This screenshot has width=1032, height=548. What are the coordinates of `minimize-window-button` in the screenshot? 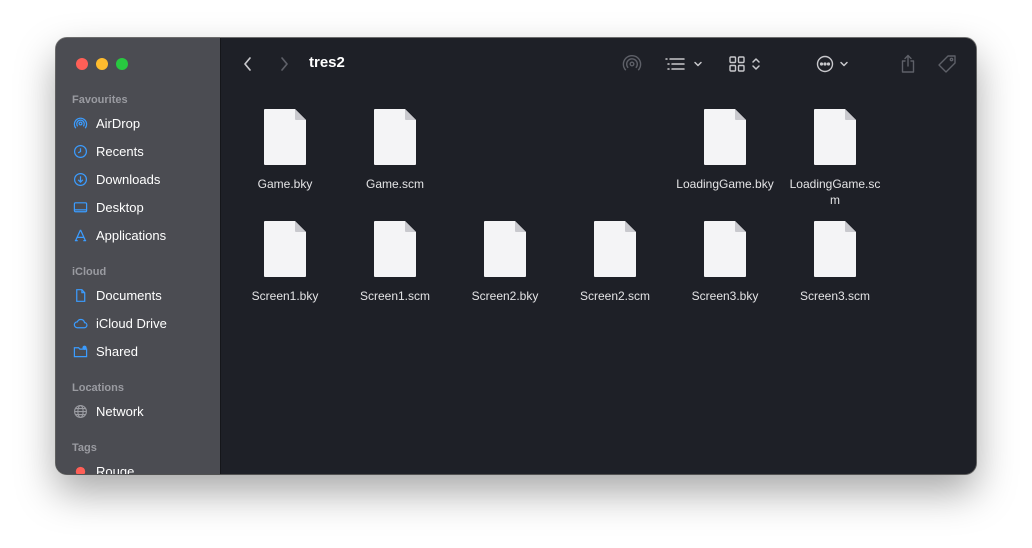 It's located at (102, 64).